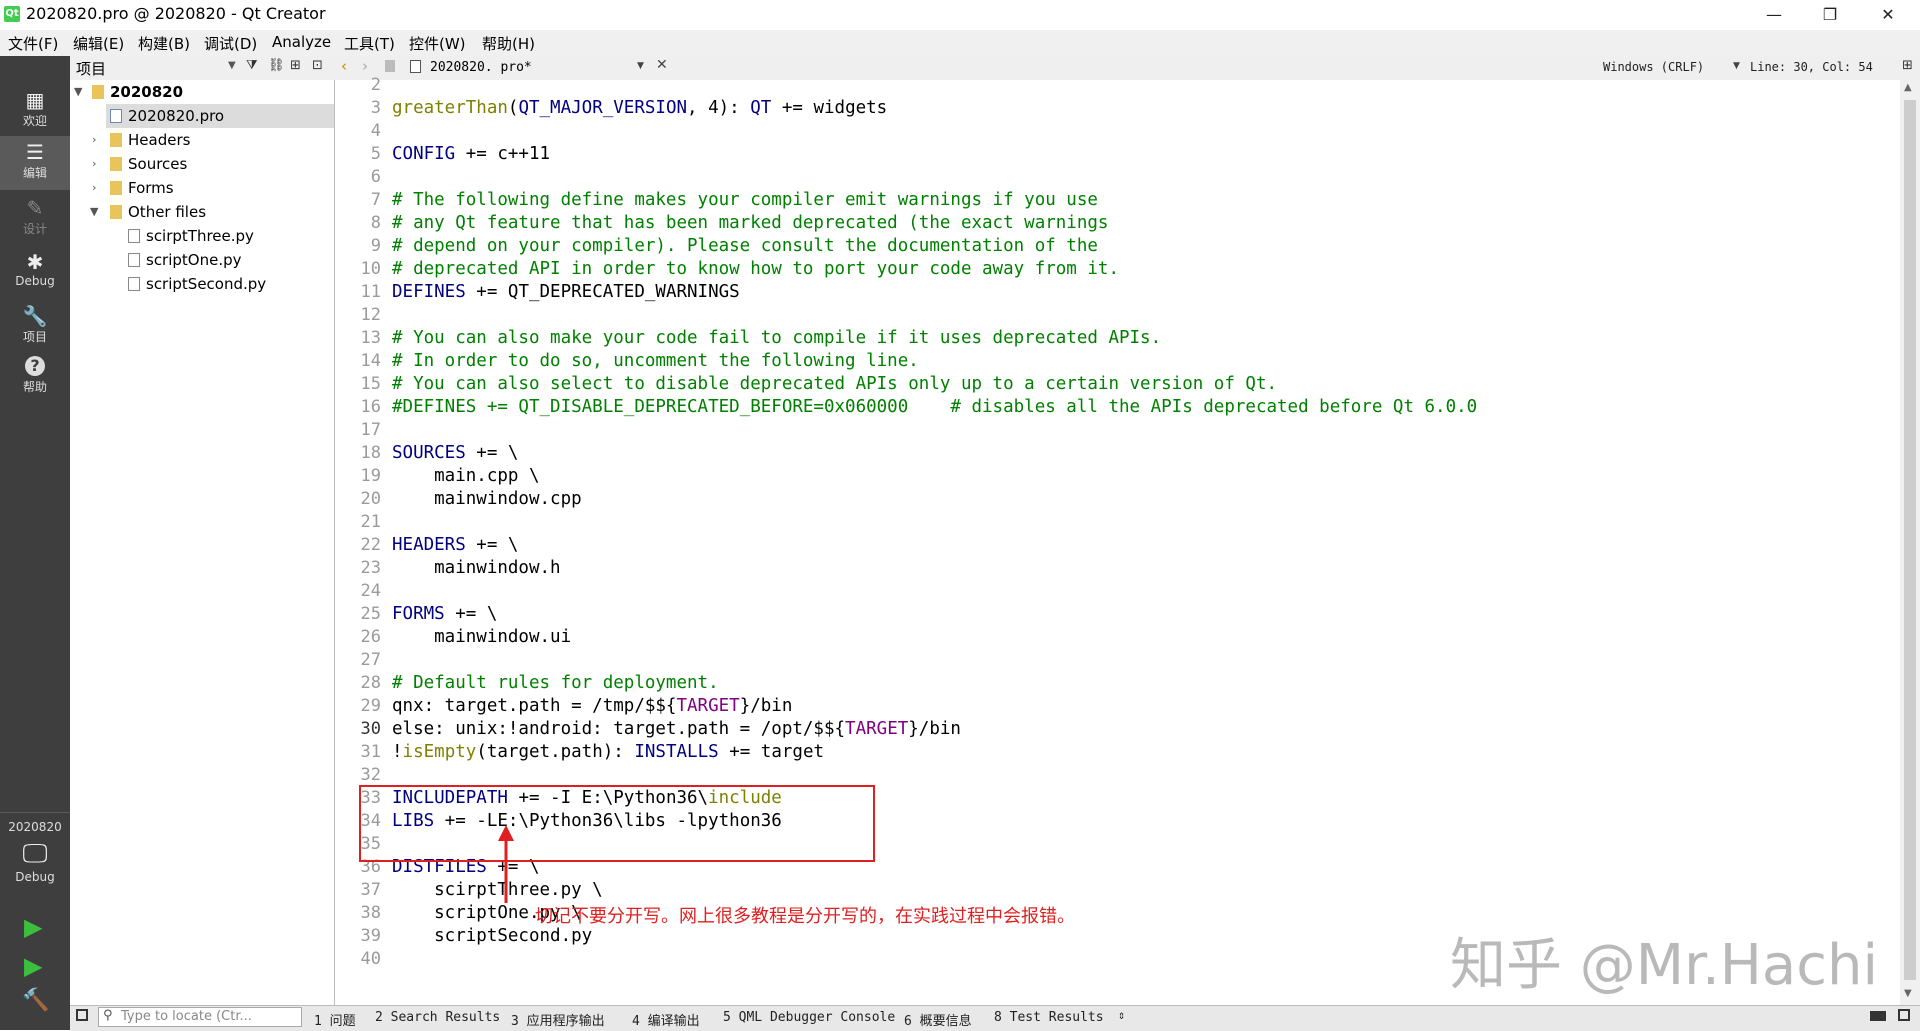  I want to click on progress-toggle-icon, so click(1878, 1016).